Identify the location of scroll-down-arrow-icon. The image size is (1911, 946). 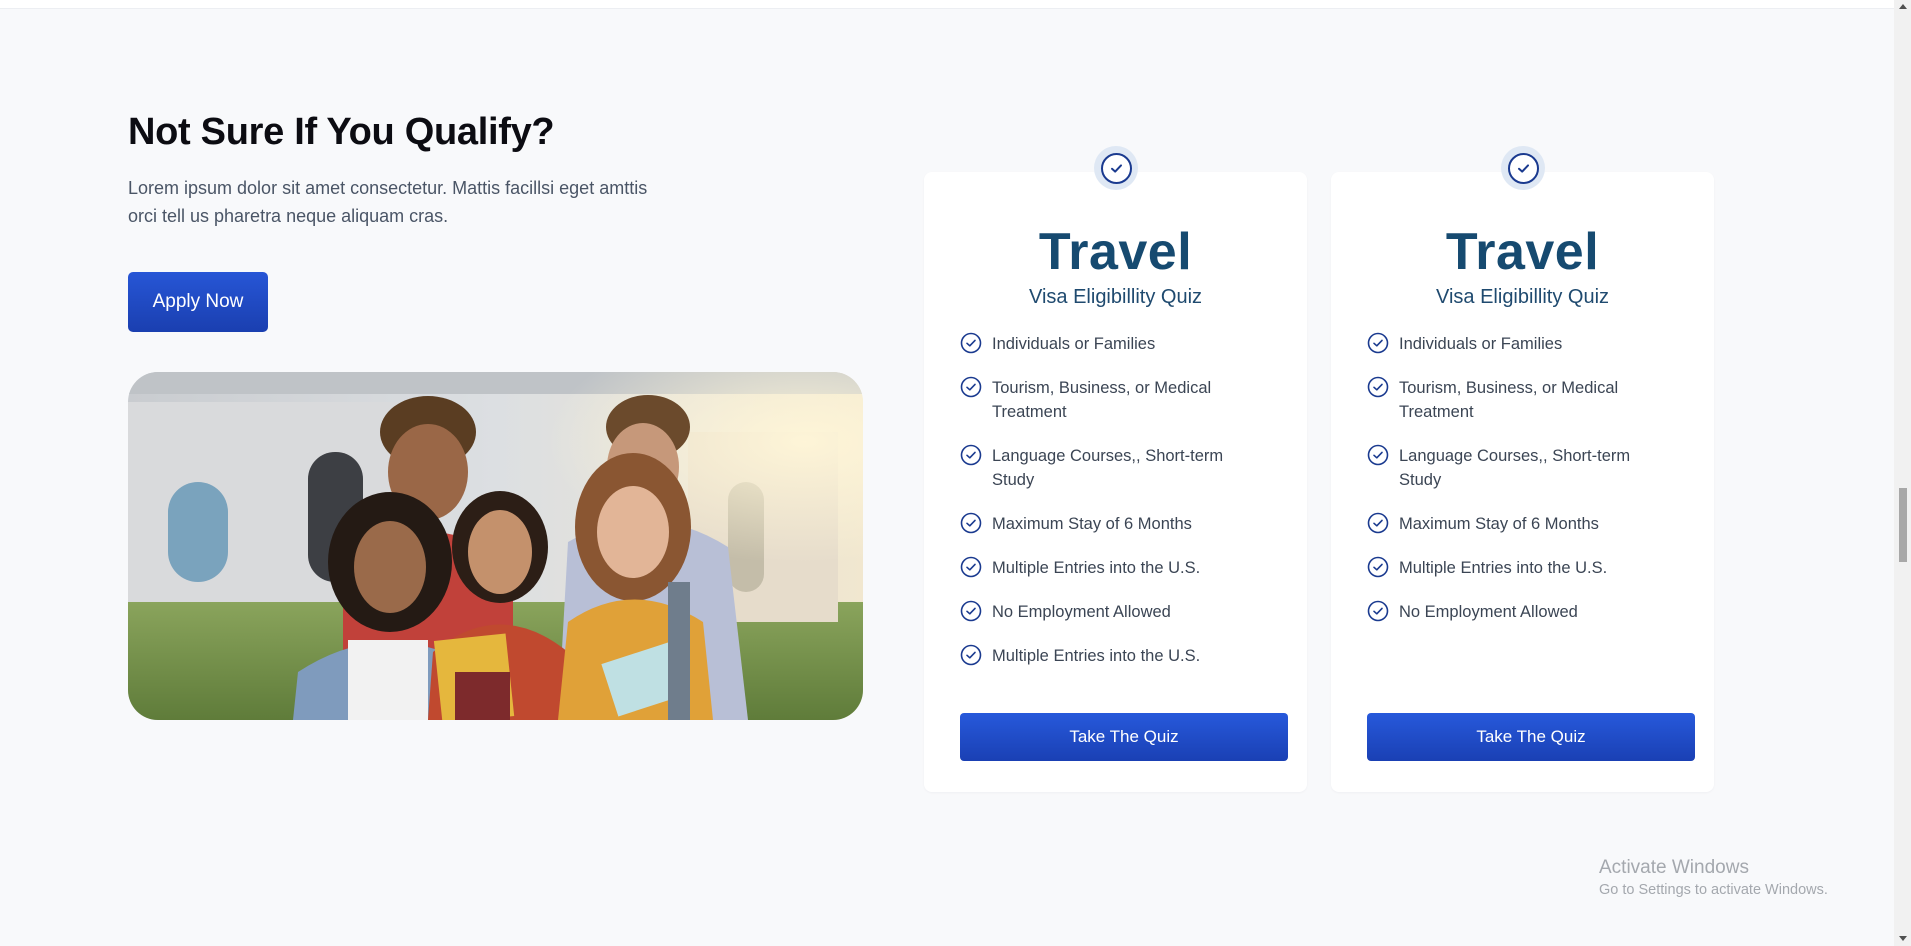
(1902, 939).